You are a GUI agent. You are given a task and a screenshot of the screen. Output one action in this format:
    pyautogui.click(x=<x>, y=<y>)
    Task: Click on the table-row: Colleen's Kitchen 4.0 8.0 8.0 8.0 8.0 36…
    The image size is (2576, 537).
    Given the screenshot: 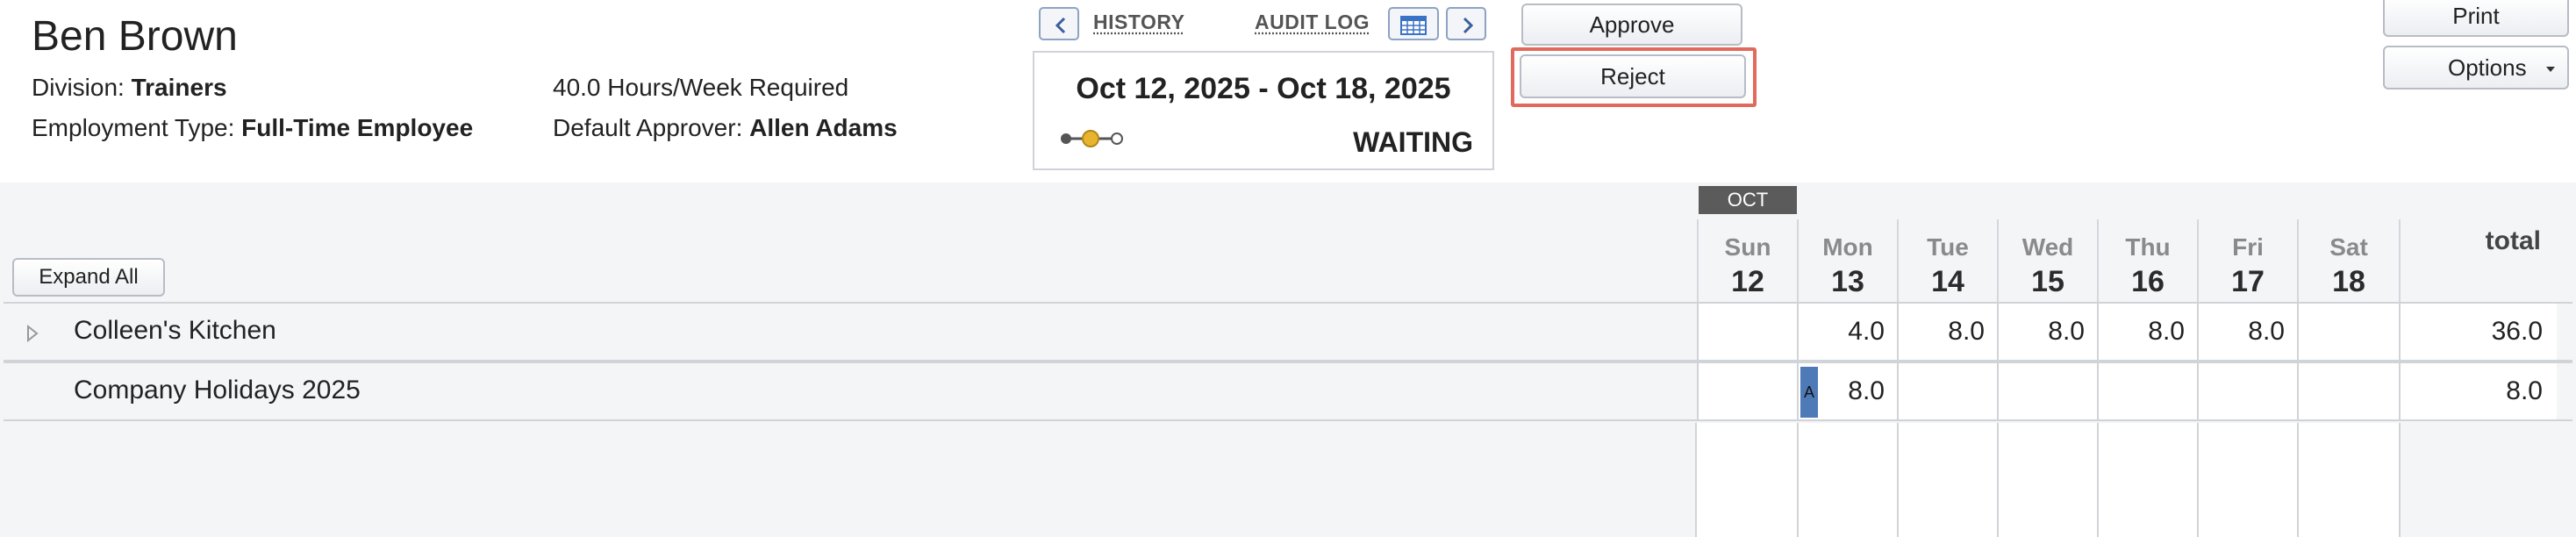 What is the action you would take?
    pyautogui.click(x=1288, y=332)
    